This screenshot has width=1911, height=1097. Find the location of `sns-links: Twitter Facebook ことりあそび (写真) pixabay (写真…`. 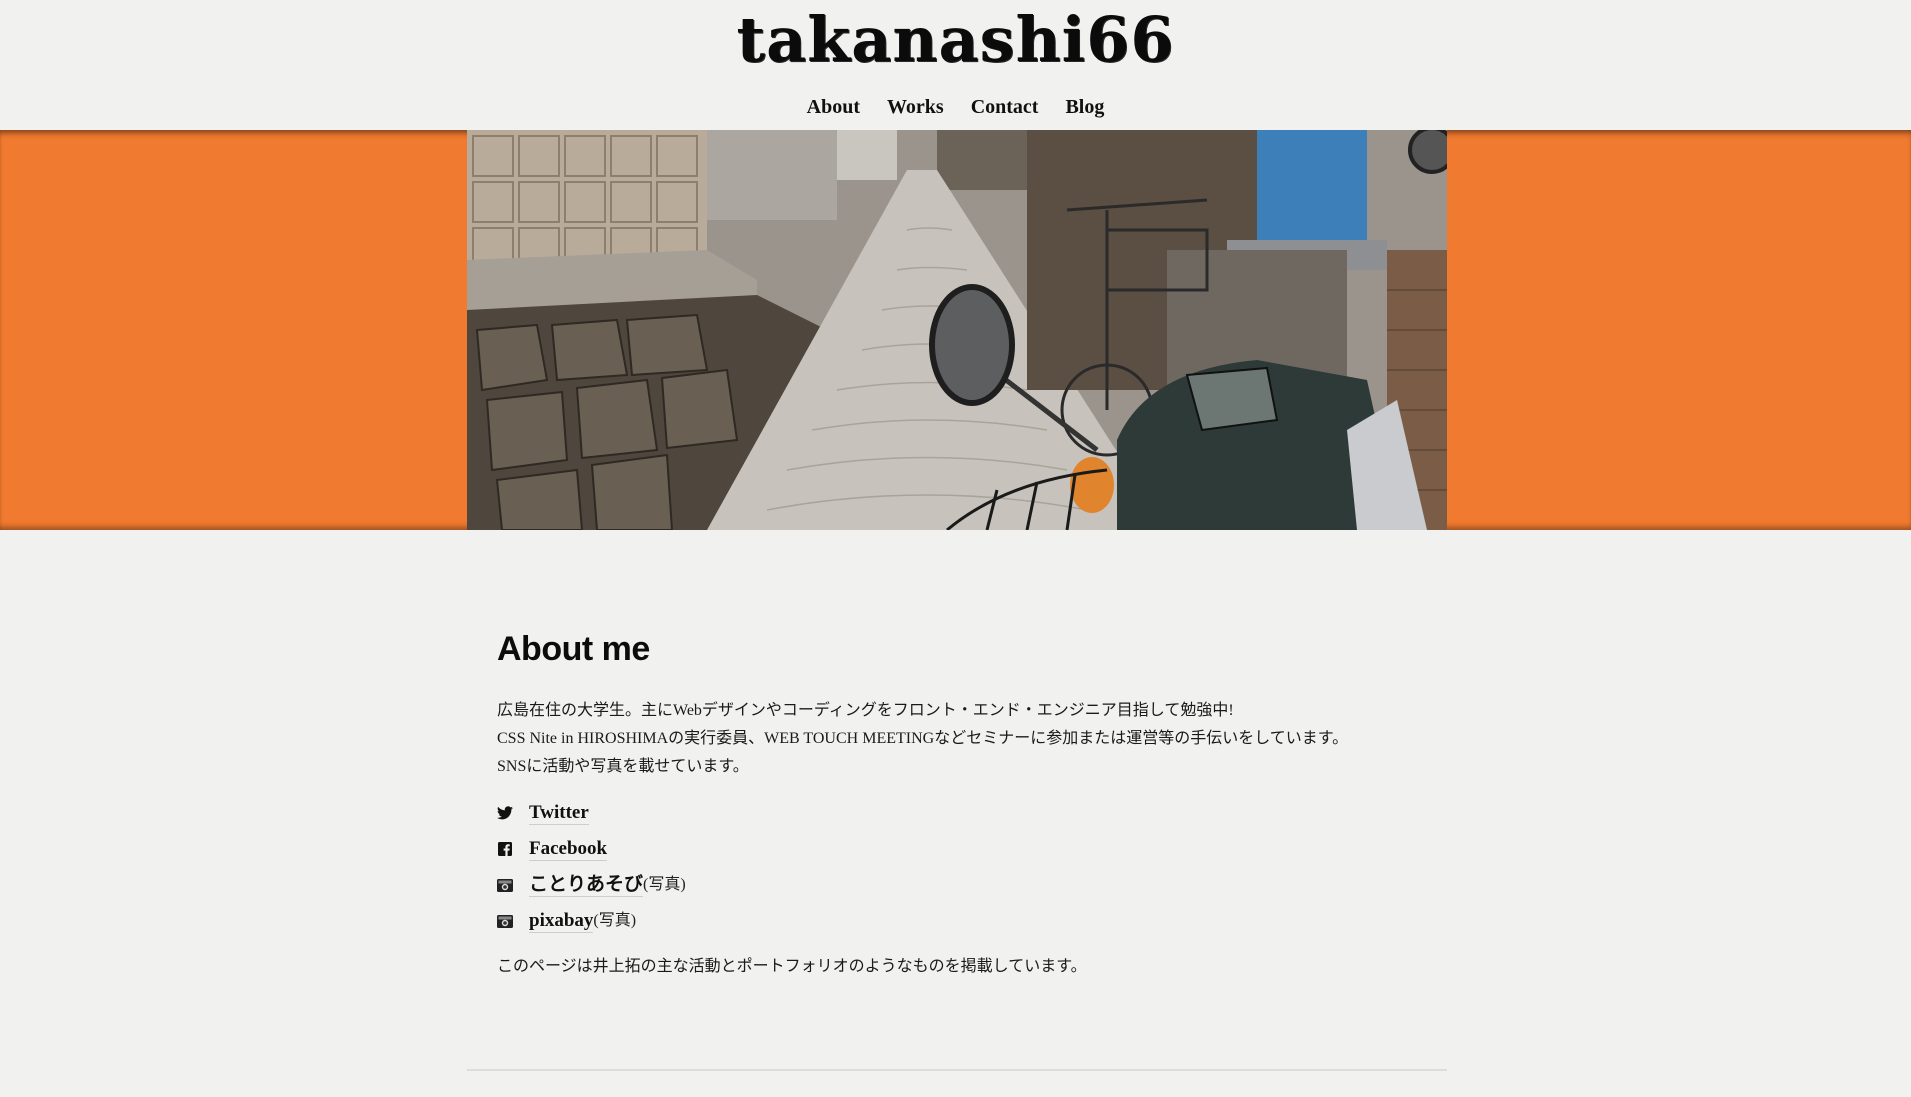

sns-links: Twitter Facebook ことりあそび (写真) pixabay (写真… is located at coordinates (957, 867).